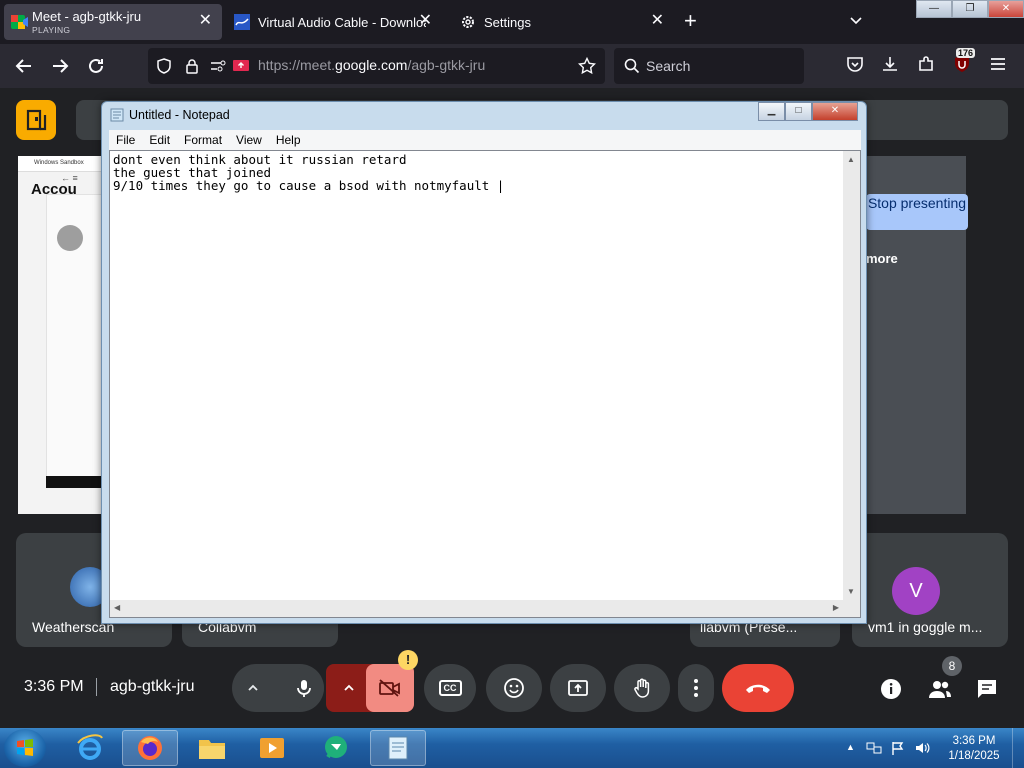  What do you see at coordinates (514, 688) in the screenshot?
I see `reactions-button` at bounding box center [514, 688].